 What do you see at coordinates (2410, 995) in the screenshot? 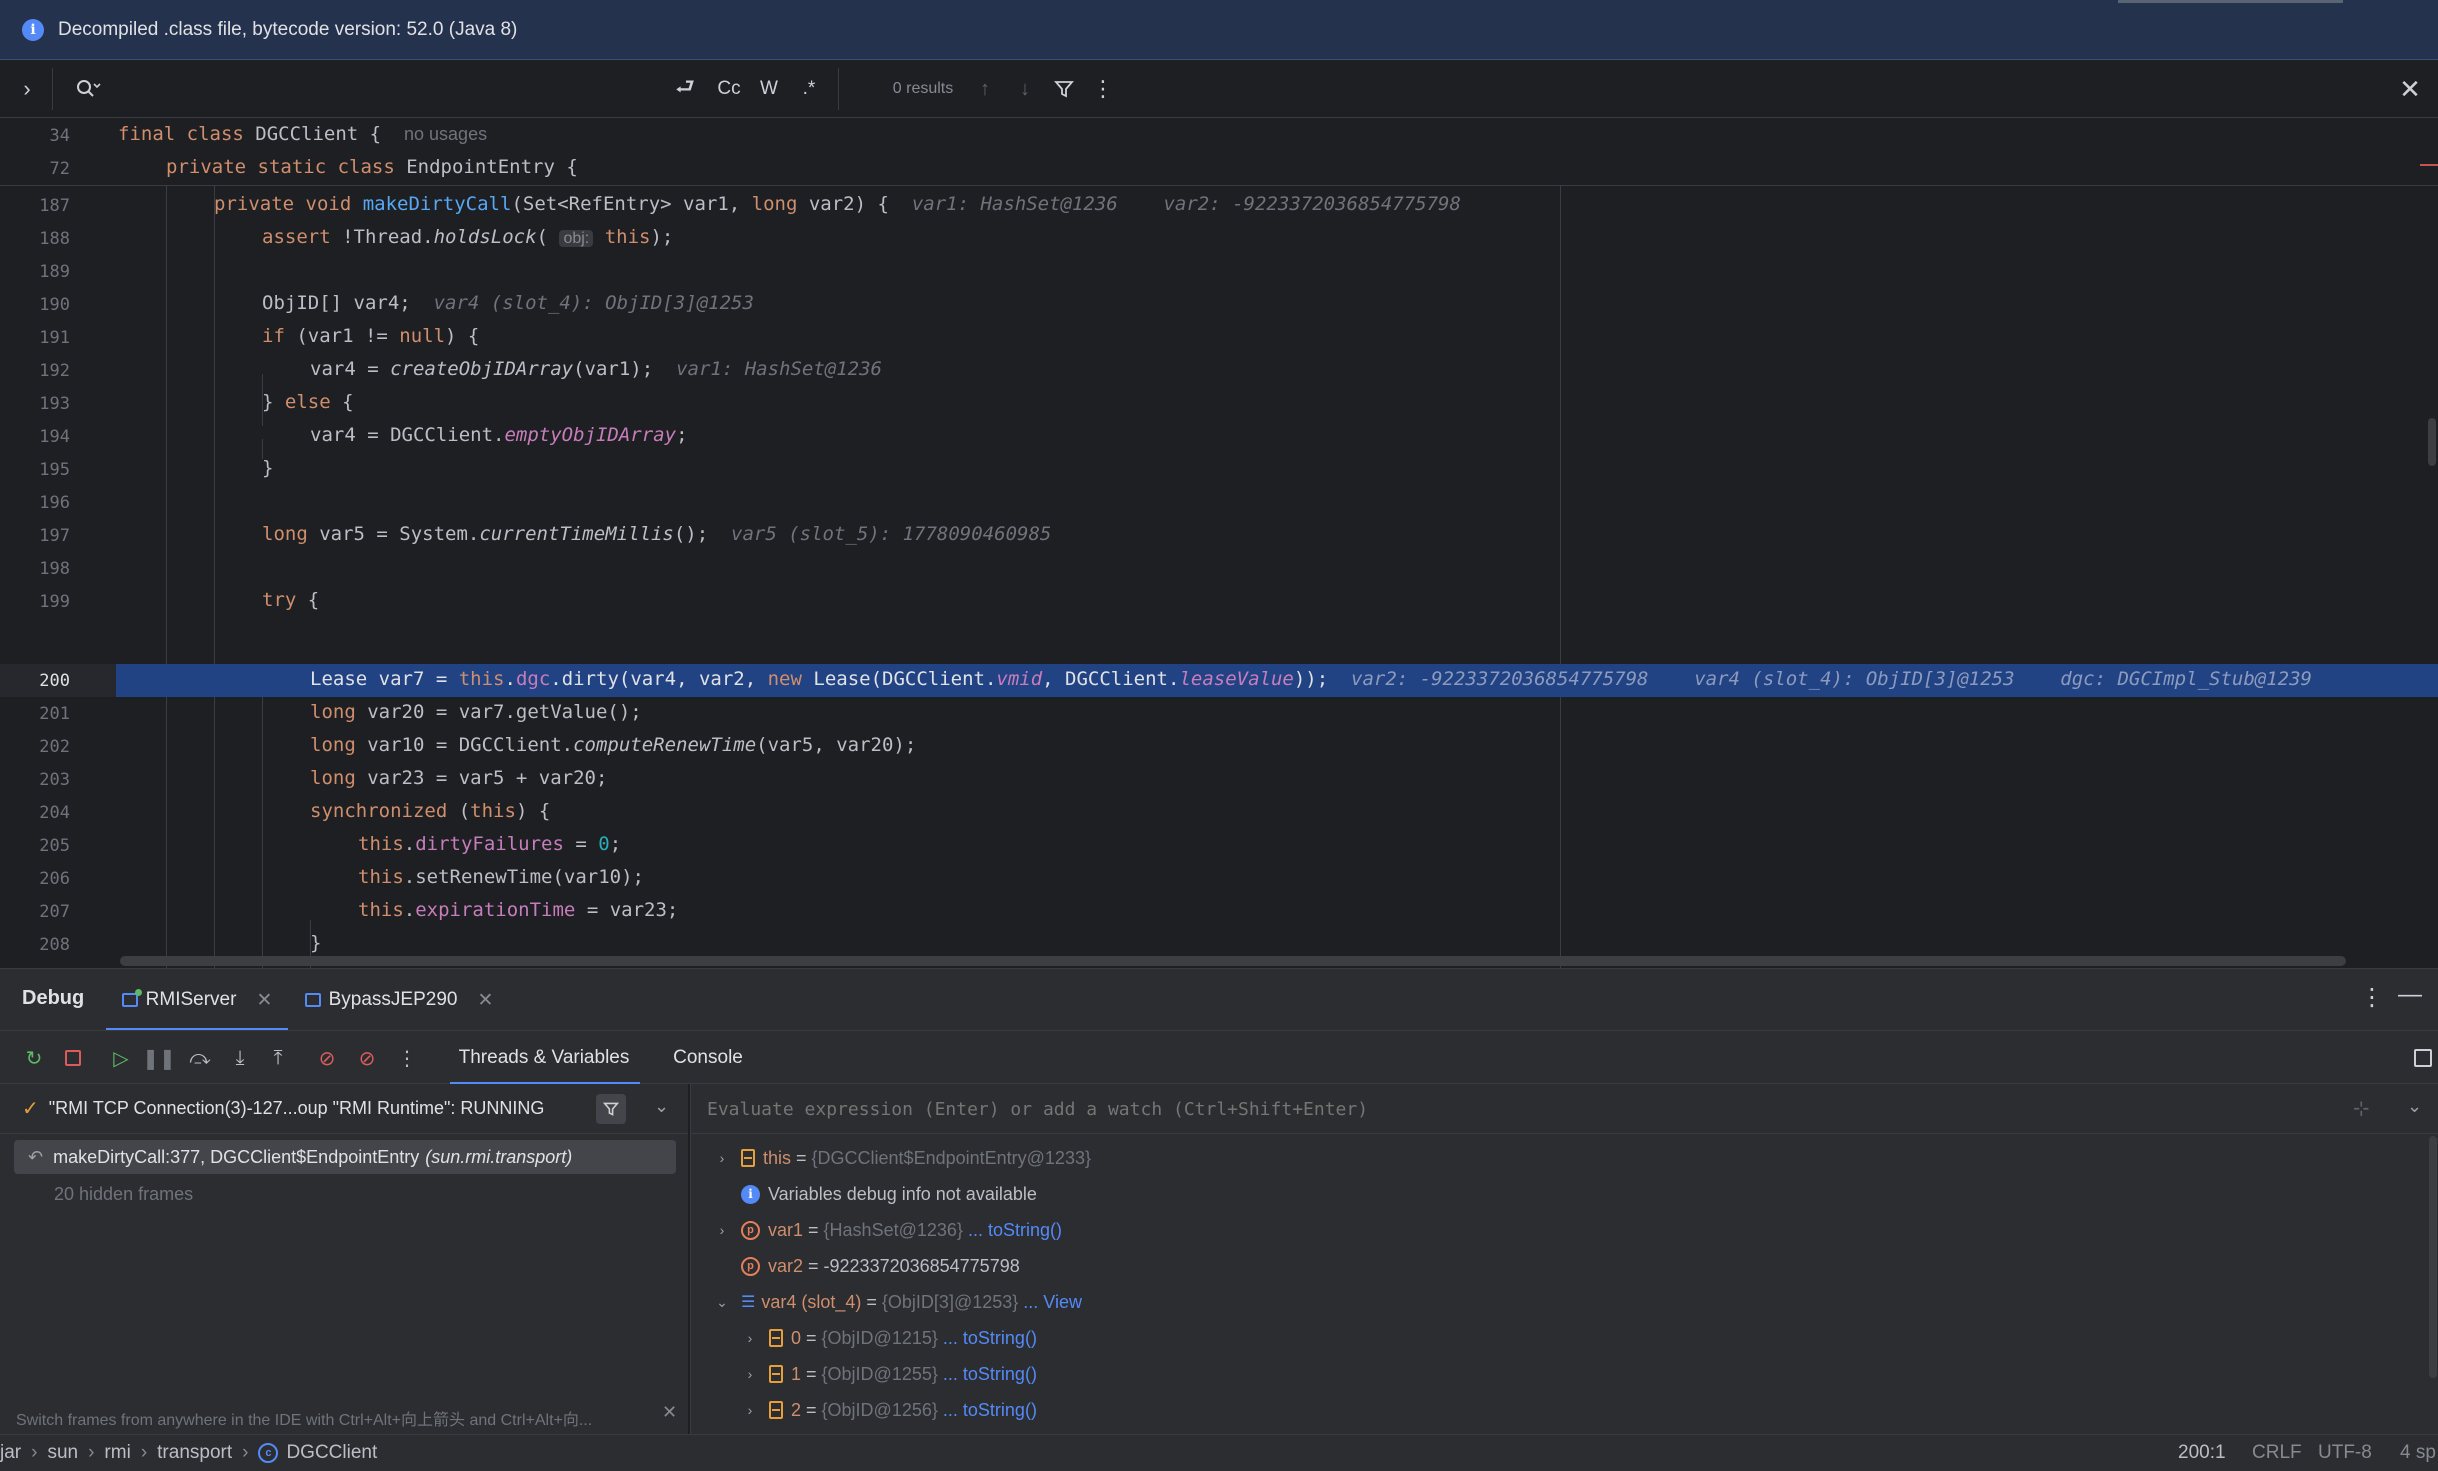
I see `minimize-icon: —` at bounding box center [2410, 995].